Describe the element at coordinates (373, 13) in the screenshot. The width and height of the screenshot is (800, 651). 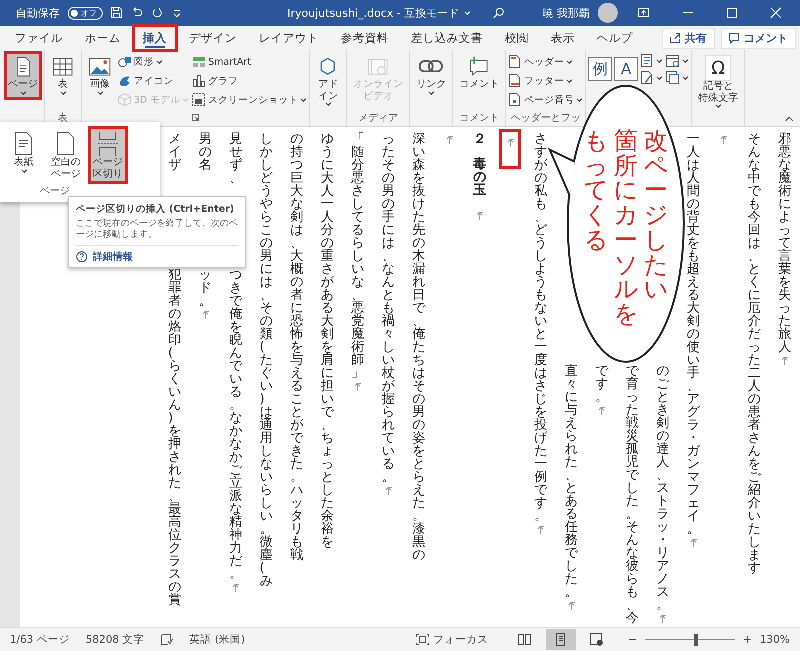
I see `document-title: Iryoujutsushi_.docx - 互換モード` at that location.